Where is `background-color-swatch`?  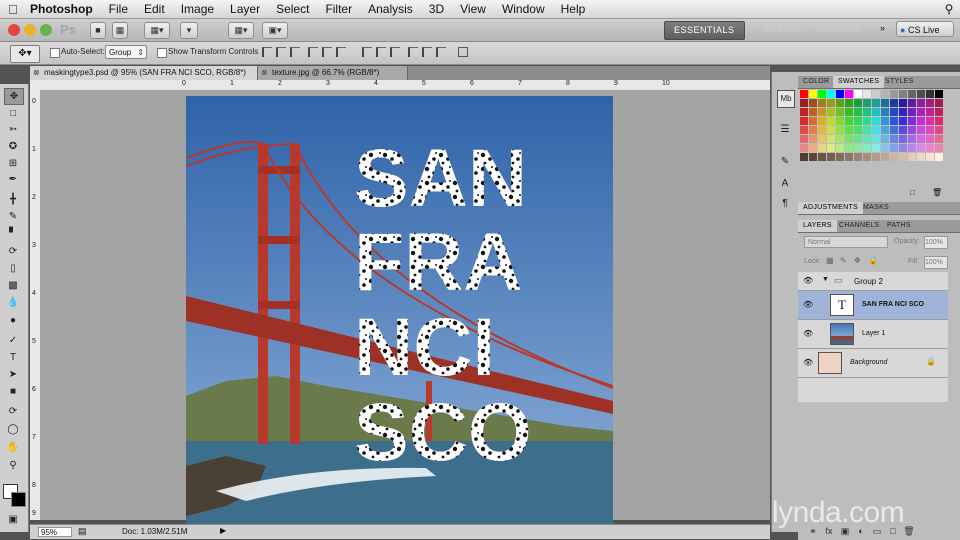 background-color-swatch is located at coordinates (18, 499).